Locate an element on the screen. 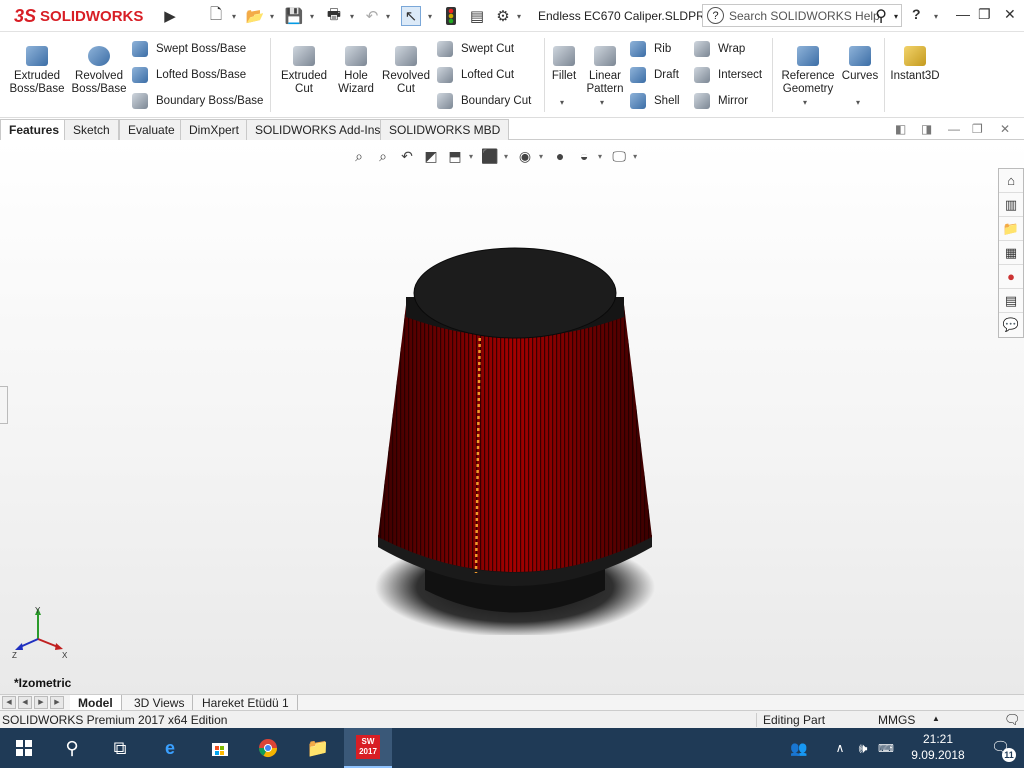 Image resolution: width=1024 pixels, height=768 pixels. help-menu-icon: ? is located at coordinates (916, 14).